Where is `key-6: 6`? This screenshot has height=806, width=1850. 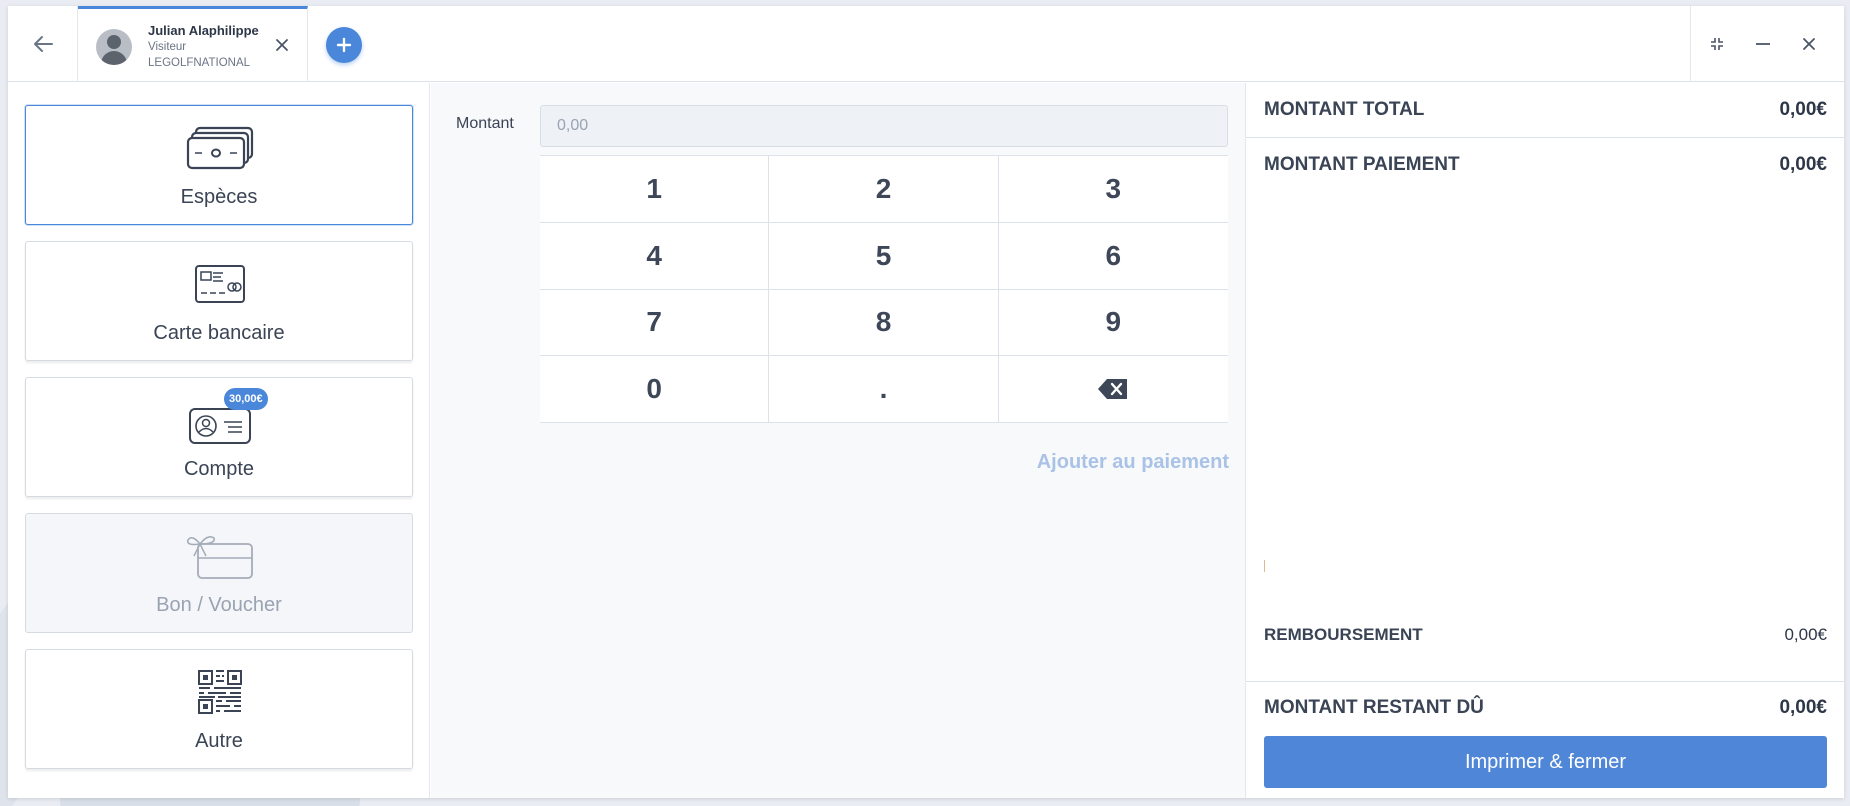 key-6: 6 is located at coordinates (1113, 256).